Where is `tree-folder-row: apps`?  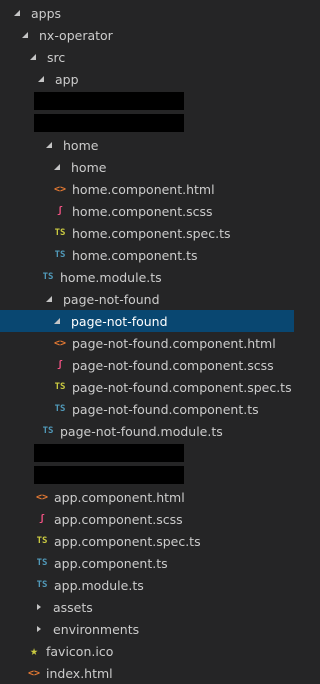 tree-folder-row: apps is located at coordinates (147, 13).